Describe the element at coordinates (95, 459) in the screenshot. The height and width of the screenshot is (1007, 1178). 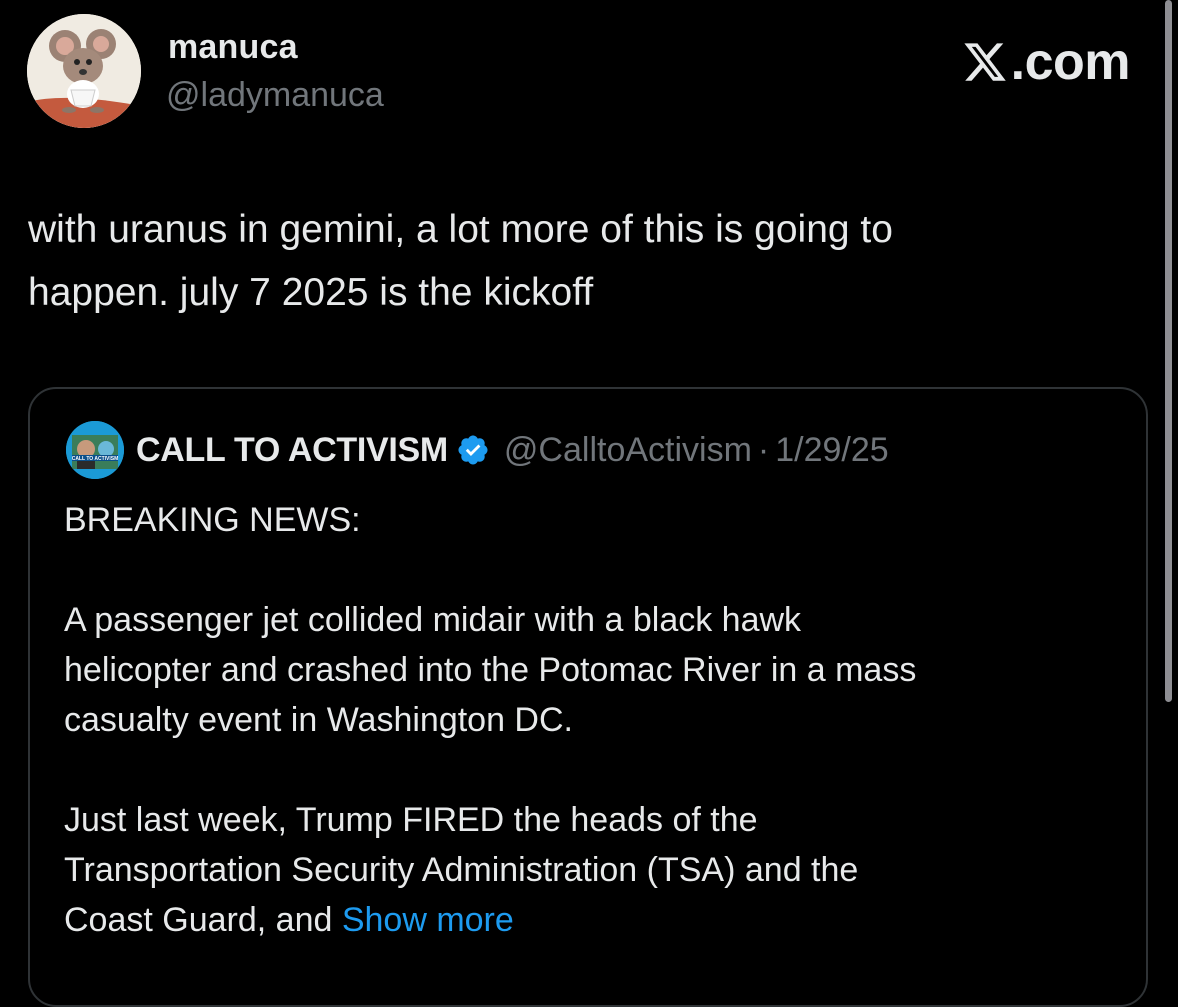
I see `avatar-logo-text: CALL TO ACTIVISM` at that location.